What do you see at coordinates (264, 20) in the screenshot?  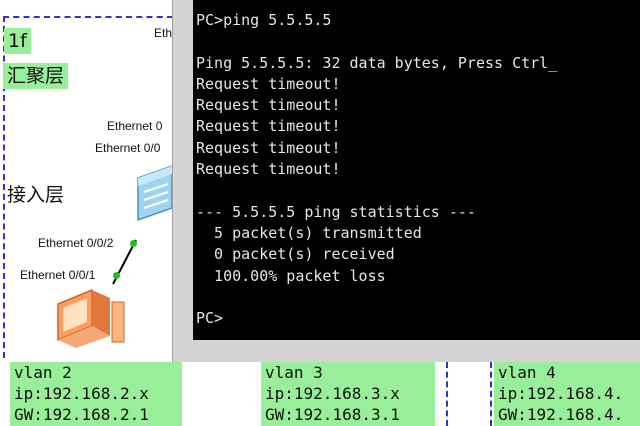 I see `terminal-line: PC>ping 5.5.5.5` at bounding box center [264, 20].